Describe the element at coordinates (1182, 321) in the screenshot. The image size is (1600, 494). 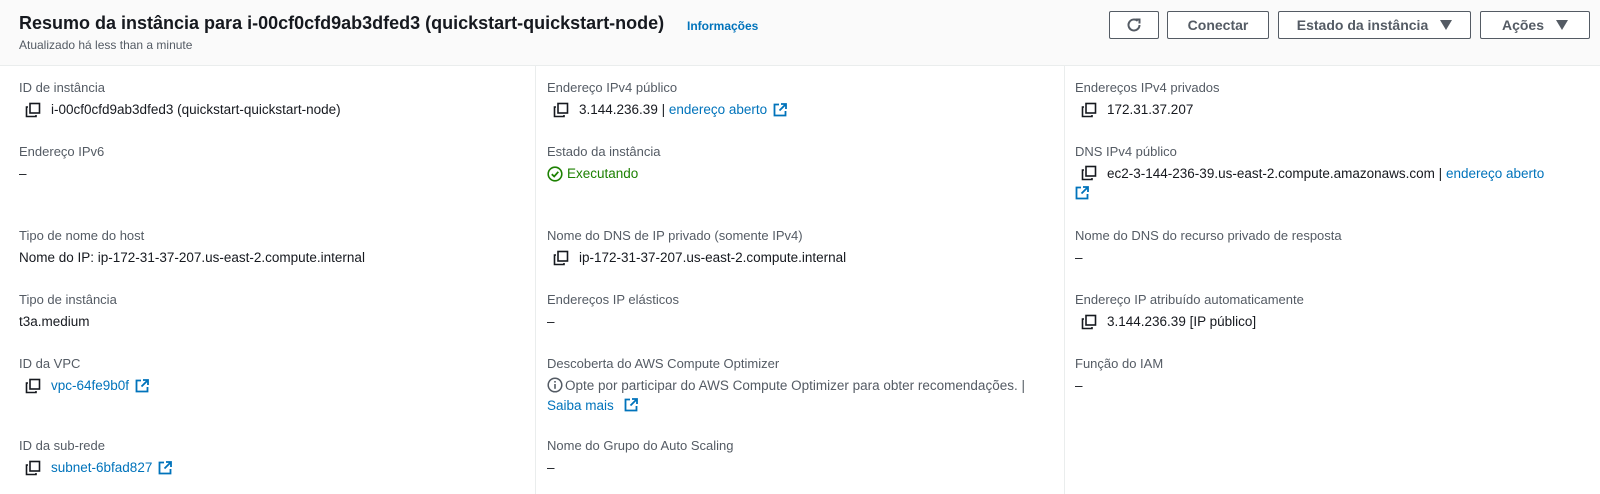
I see `field-value: 3.144.236.39 [IP público]` at that location.